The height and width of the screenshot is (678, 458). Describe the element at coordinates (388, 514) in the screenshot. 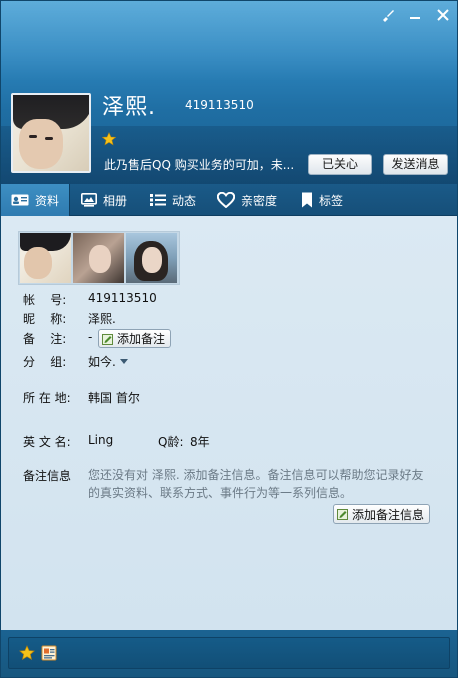

I see `add-remark-info-label: 添加备注信息` at that location.